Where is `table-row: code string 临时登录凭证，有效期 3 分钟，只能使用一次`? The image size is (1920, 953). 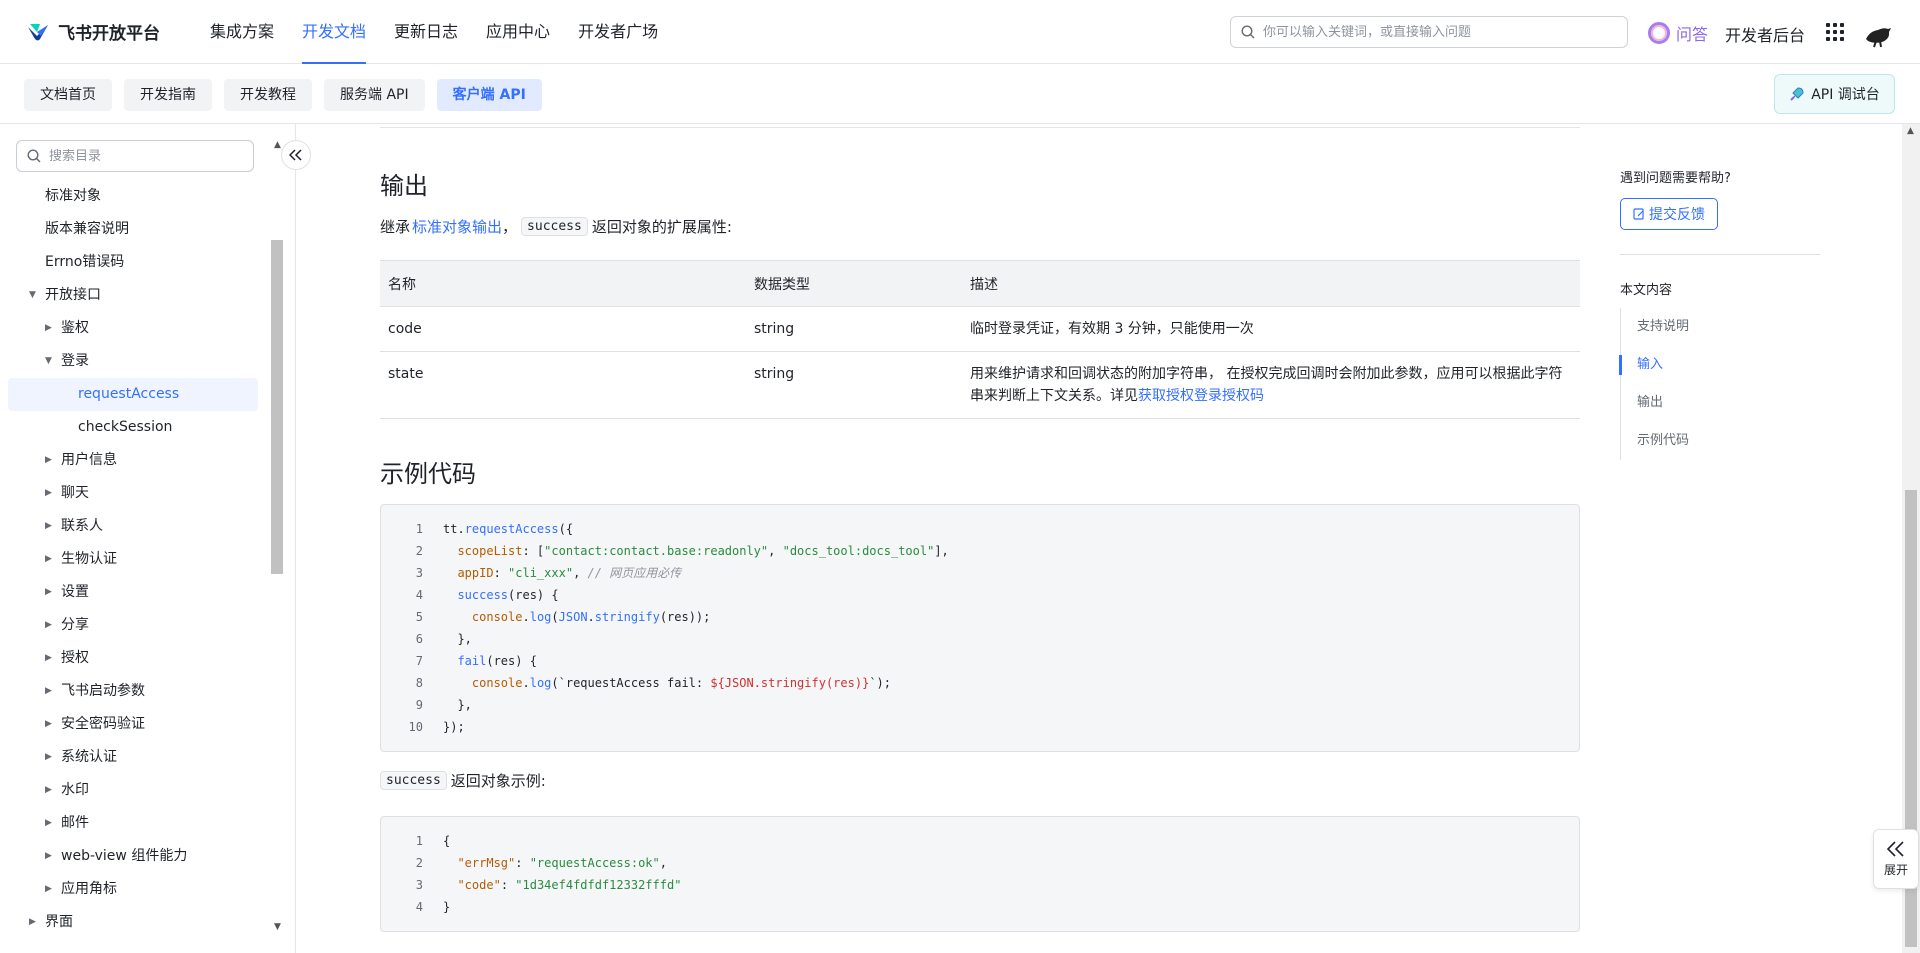 table-row: code string 临时登录凭证，有效期 3 分钟，只能使用一次 is located at coordinates (980, 329).